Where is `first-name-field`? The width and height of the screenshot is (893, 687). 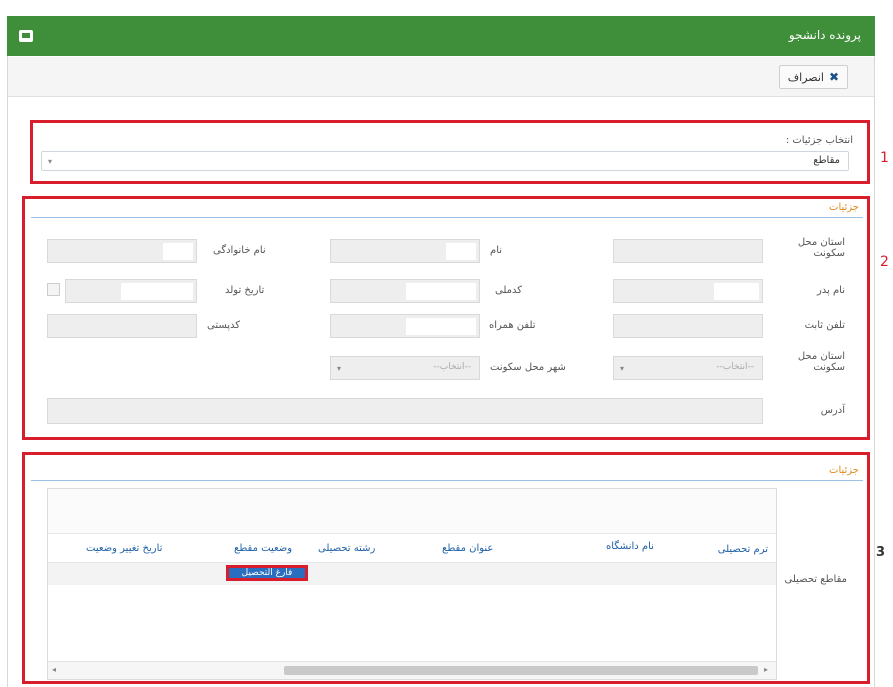
first-name-field is located at coordinates (405, 251).